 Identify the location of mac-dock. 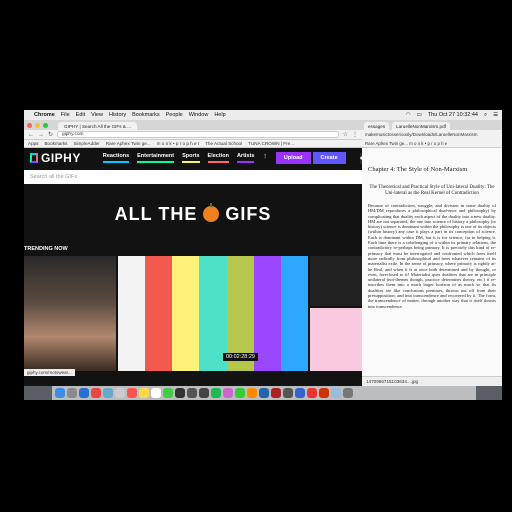
(264, 393).